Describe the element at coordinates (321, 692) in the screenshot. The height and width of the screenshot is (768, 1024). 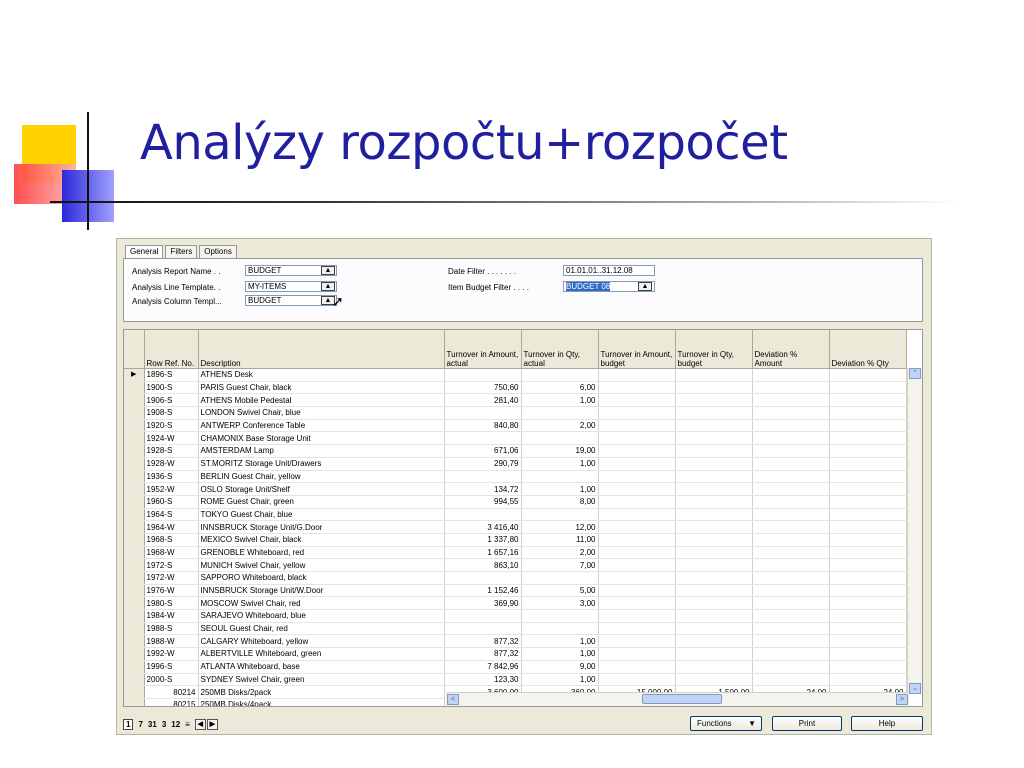
I see `table-cell: 250MB Disks/2pack` at that location.